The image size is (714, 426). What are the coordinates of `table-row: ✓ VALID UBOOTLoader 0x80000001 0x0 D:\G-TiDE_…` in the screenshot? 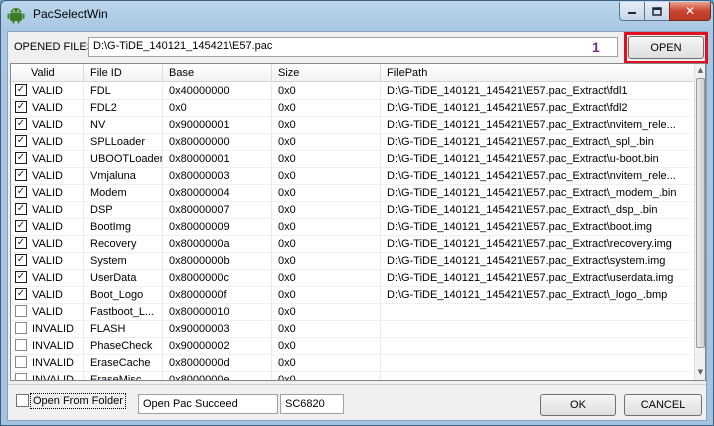 It's located at (353, 159).